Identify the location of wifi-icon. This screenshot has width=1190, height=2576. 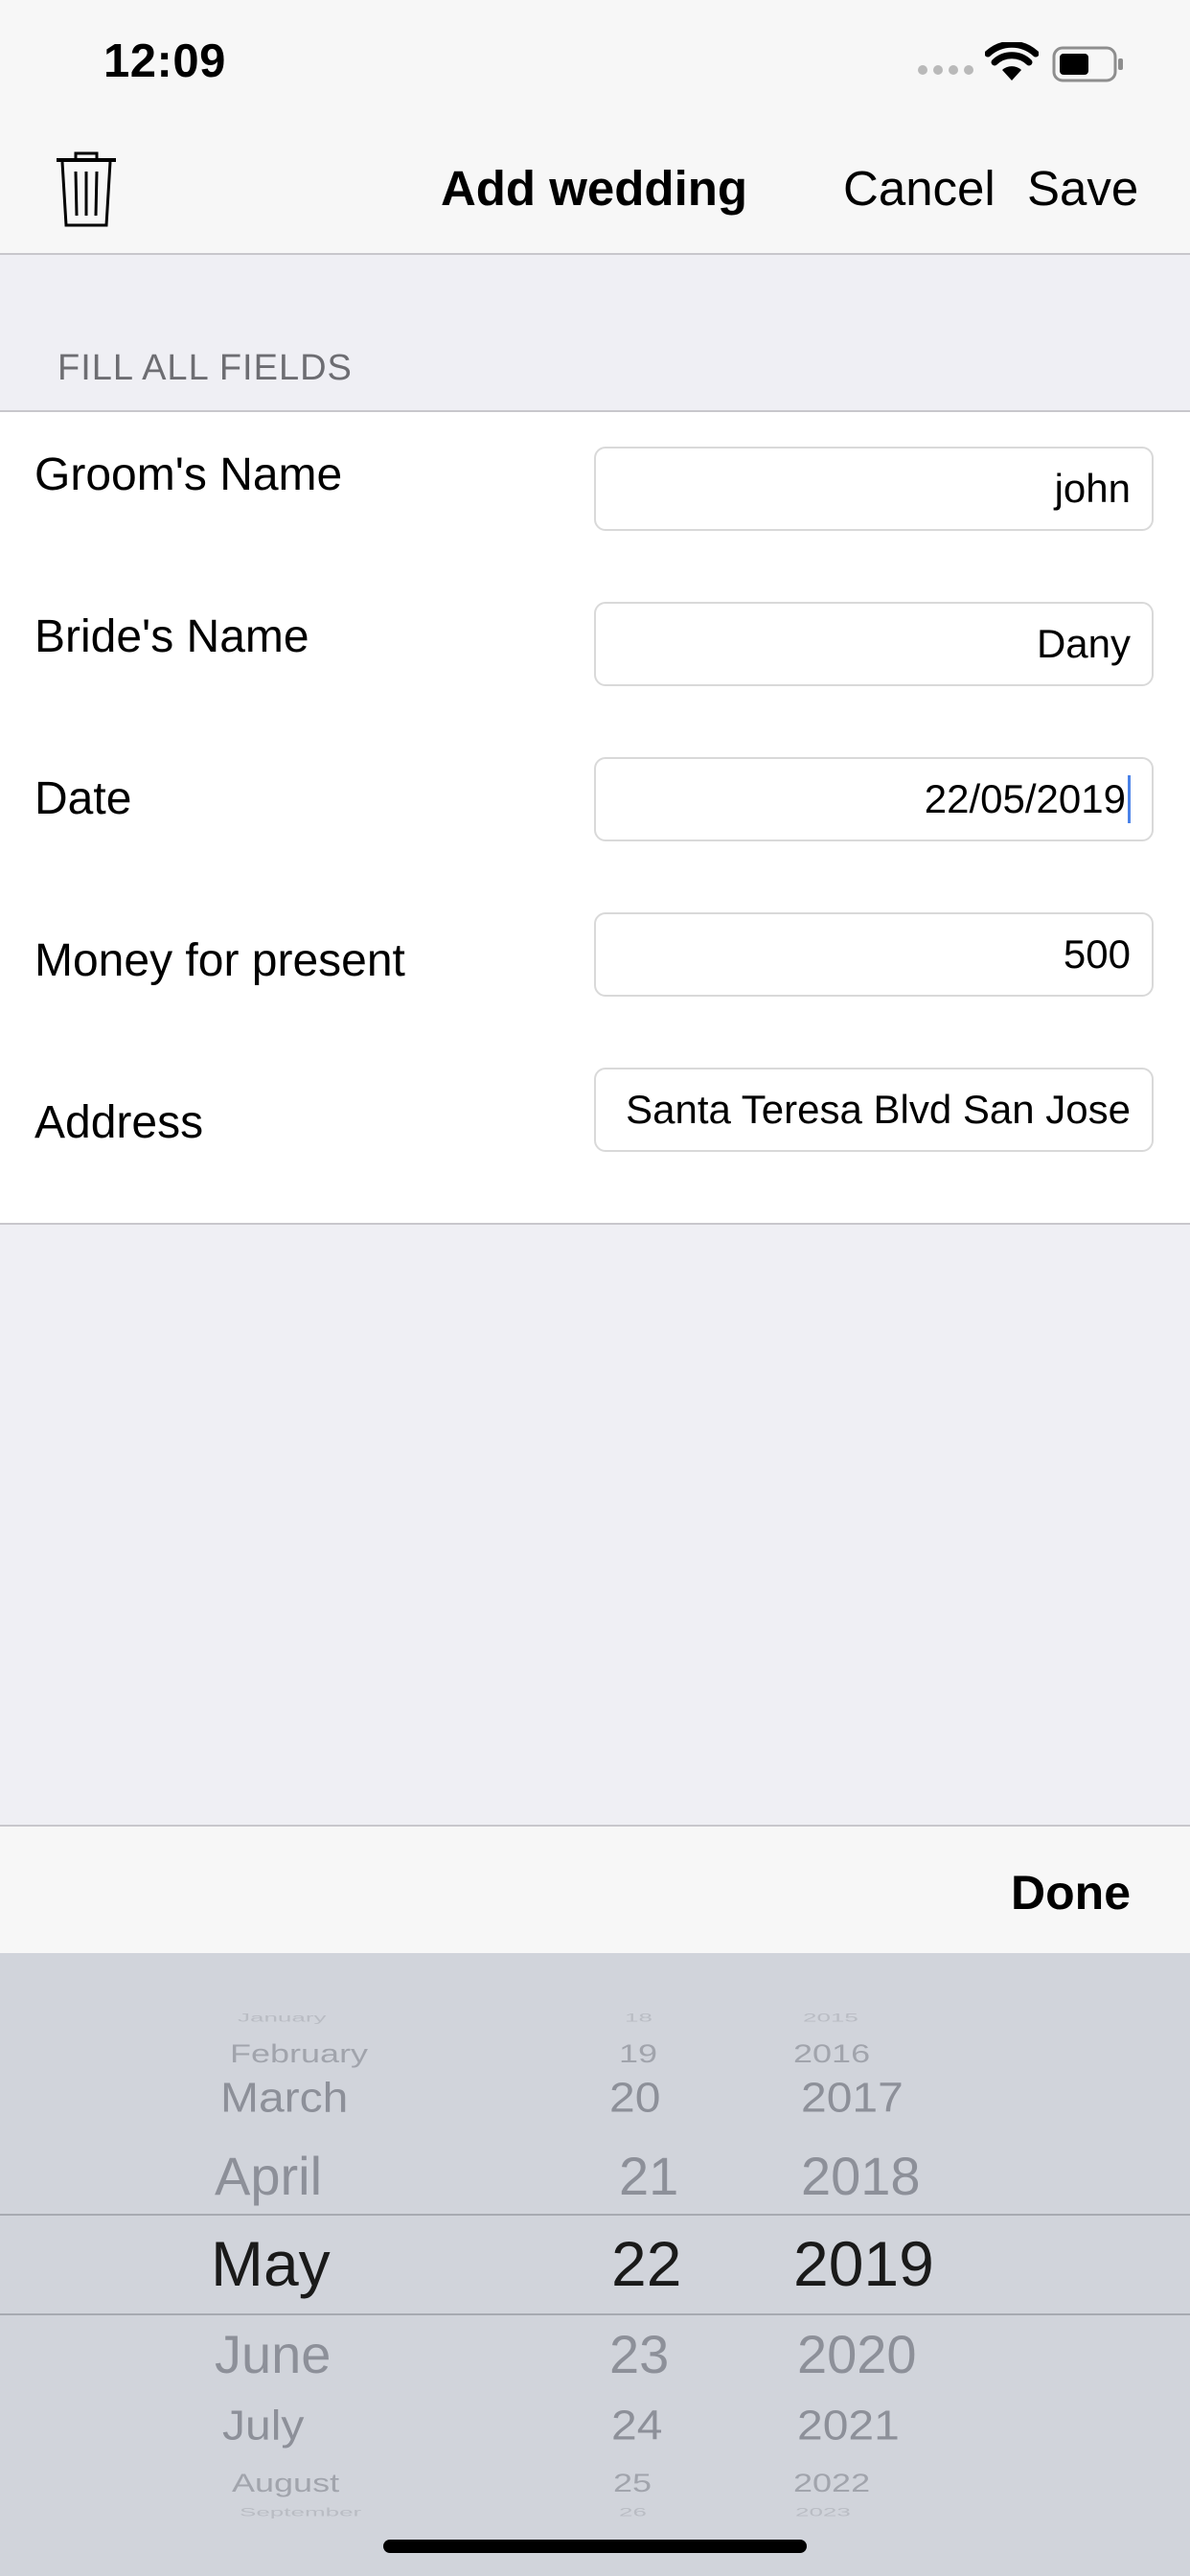
(1012, 61).